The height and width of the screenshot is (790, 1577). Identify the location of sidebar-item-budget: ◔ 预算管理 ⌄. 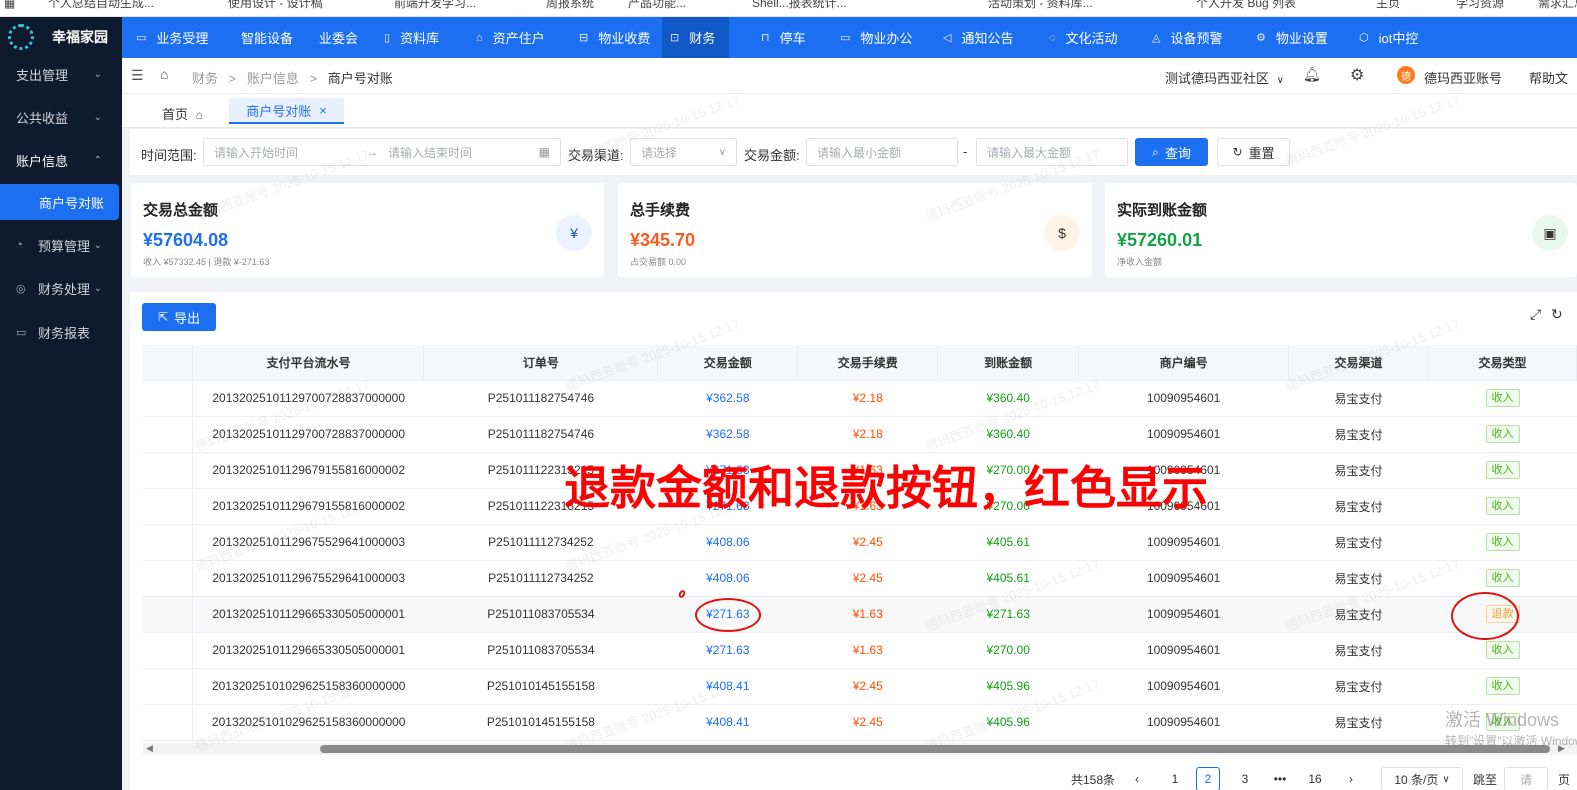
(61, 245).